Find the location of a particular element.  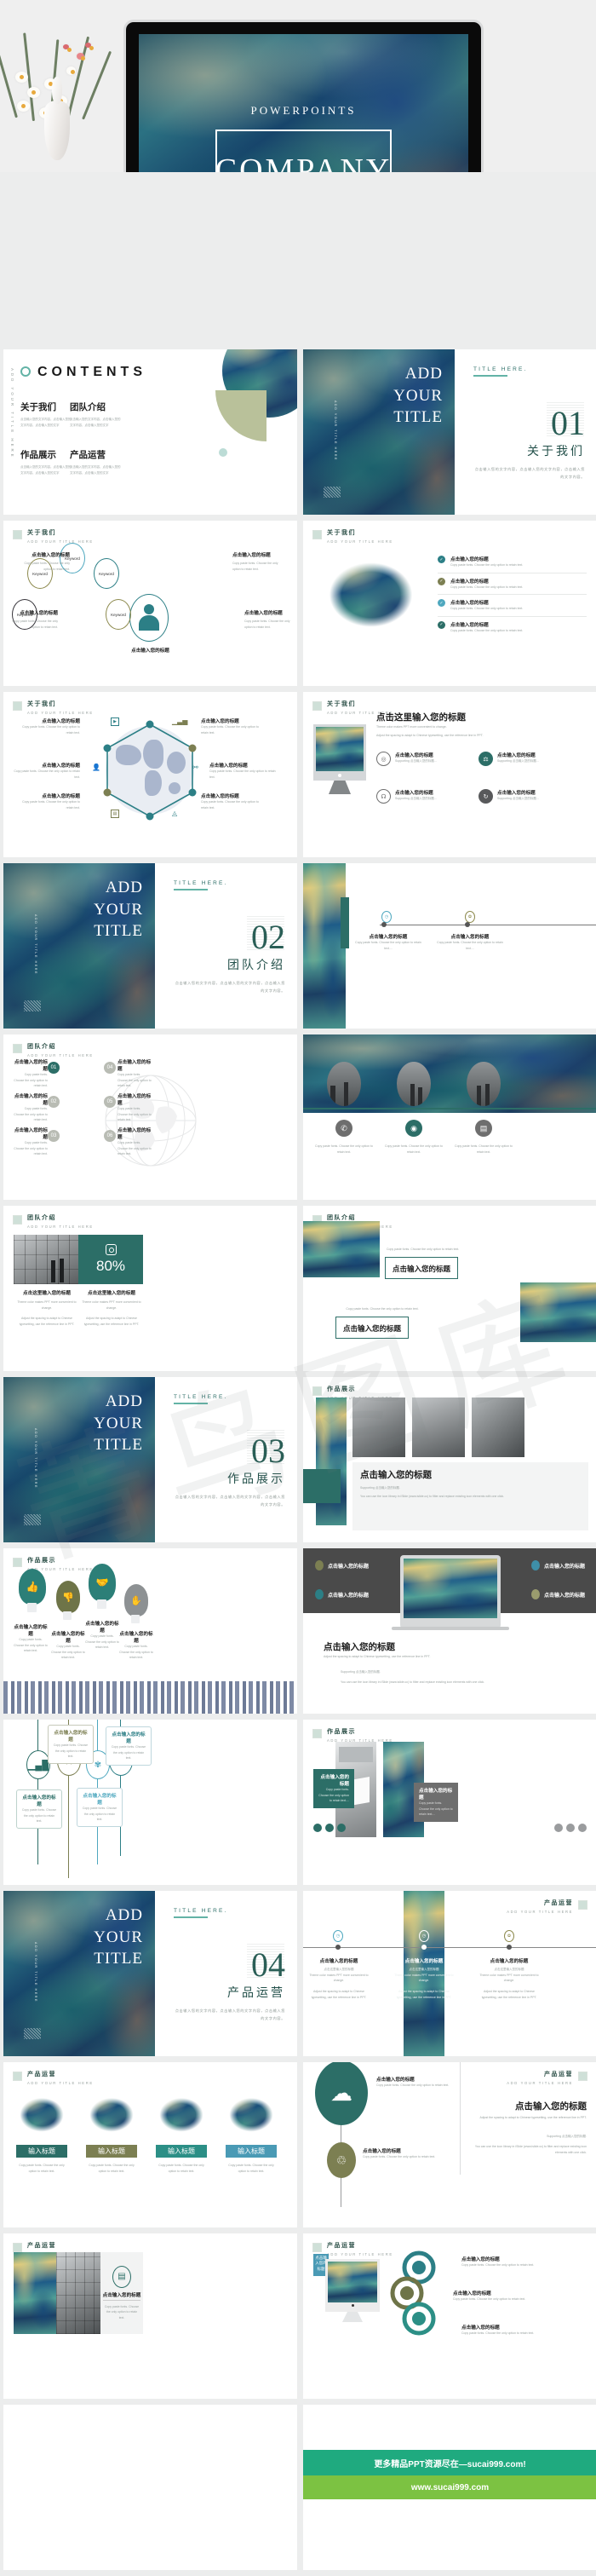

social-icons-right is located at coordinates (570, 1828).